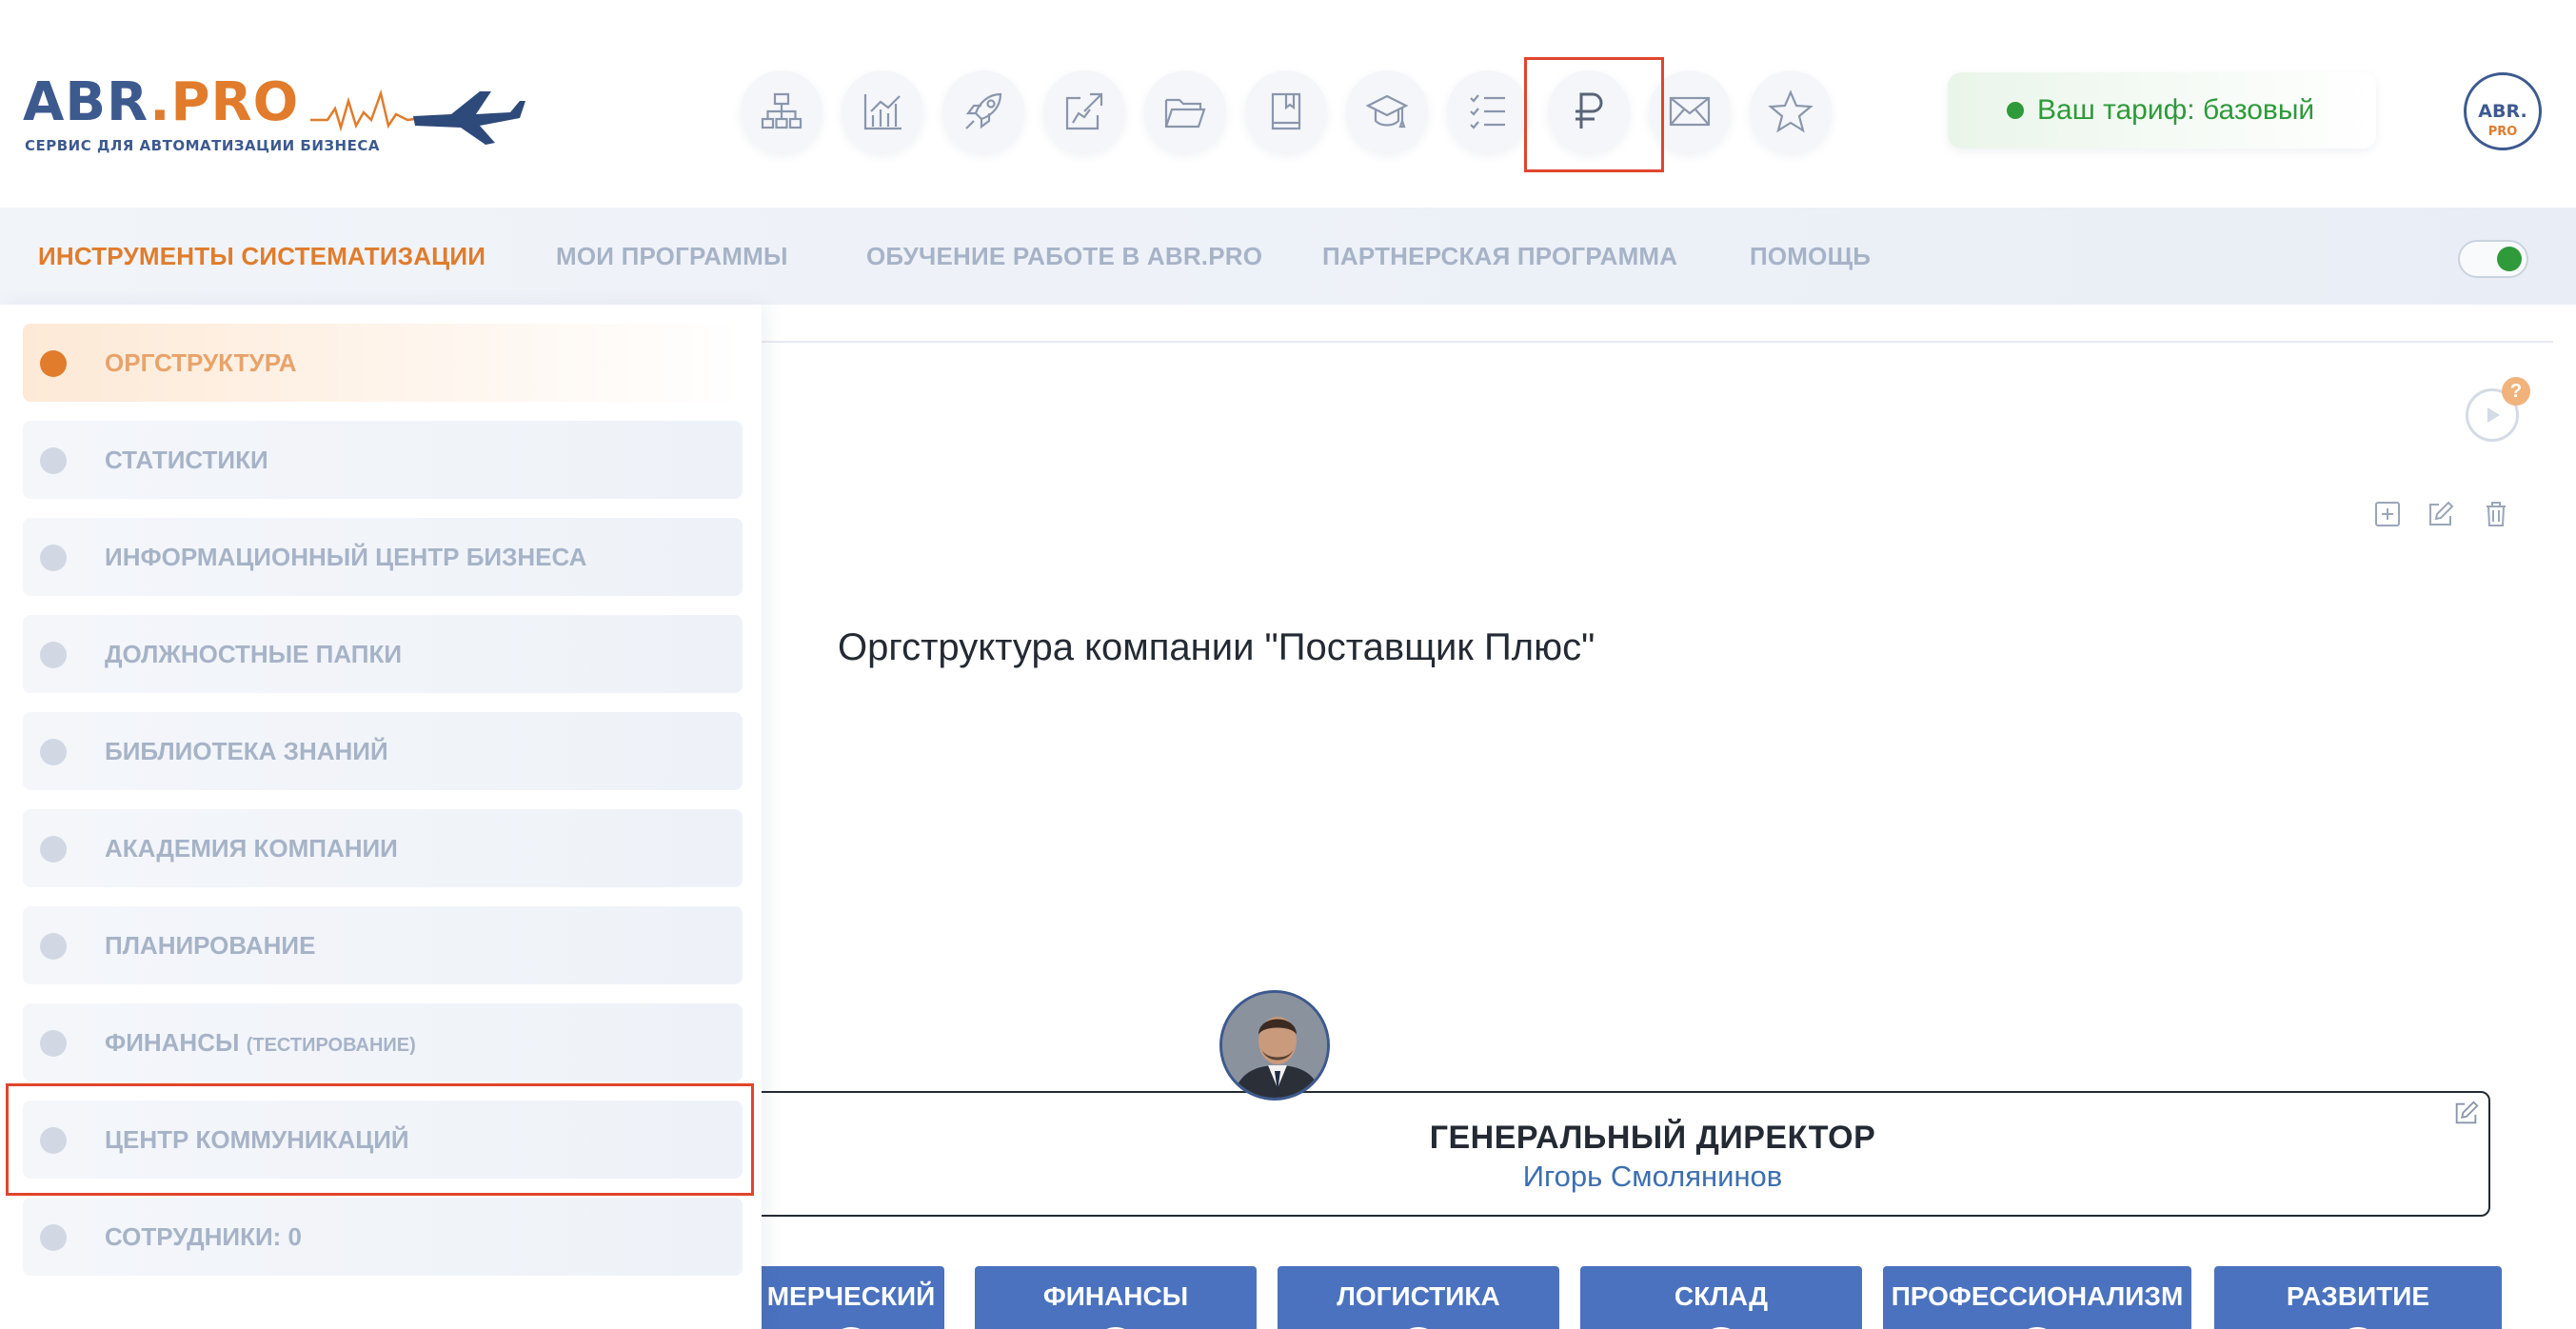 Image resolution: width=2576 pixels, height=1329 pixels. I want to click on graduation-cap-icon, so click(1387, 111).